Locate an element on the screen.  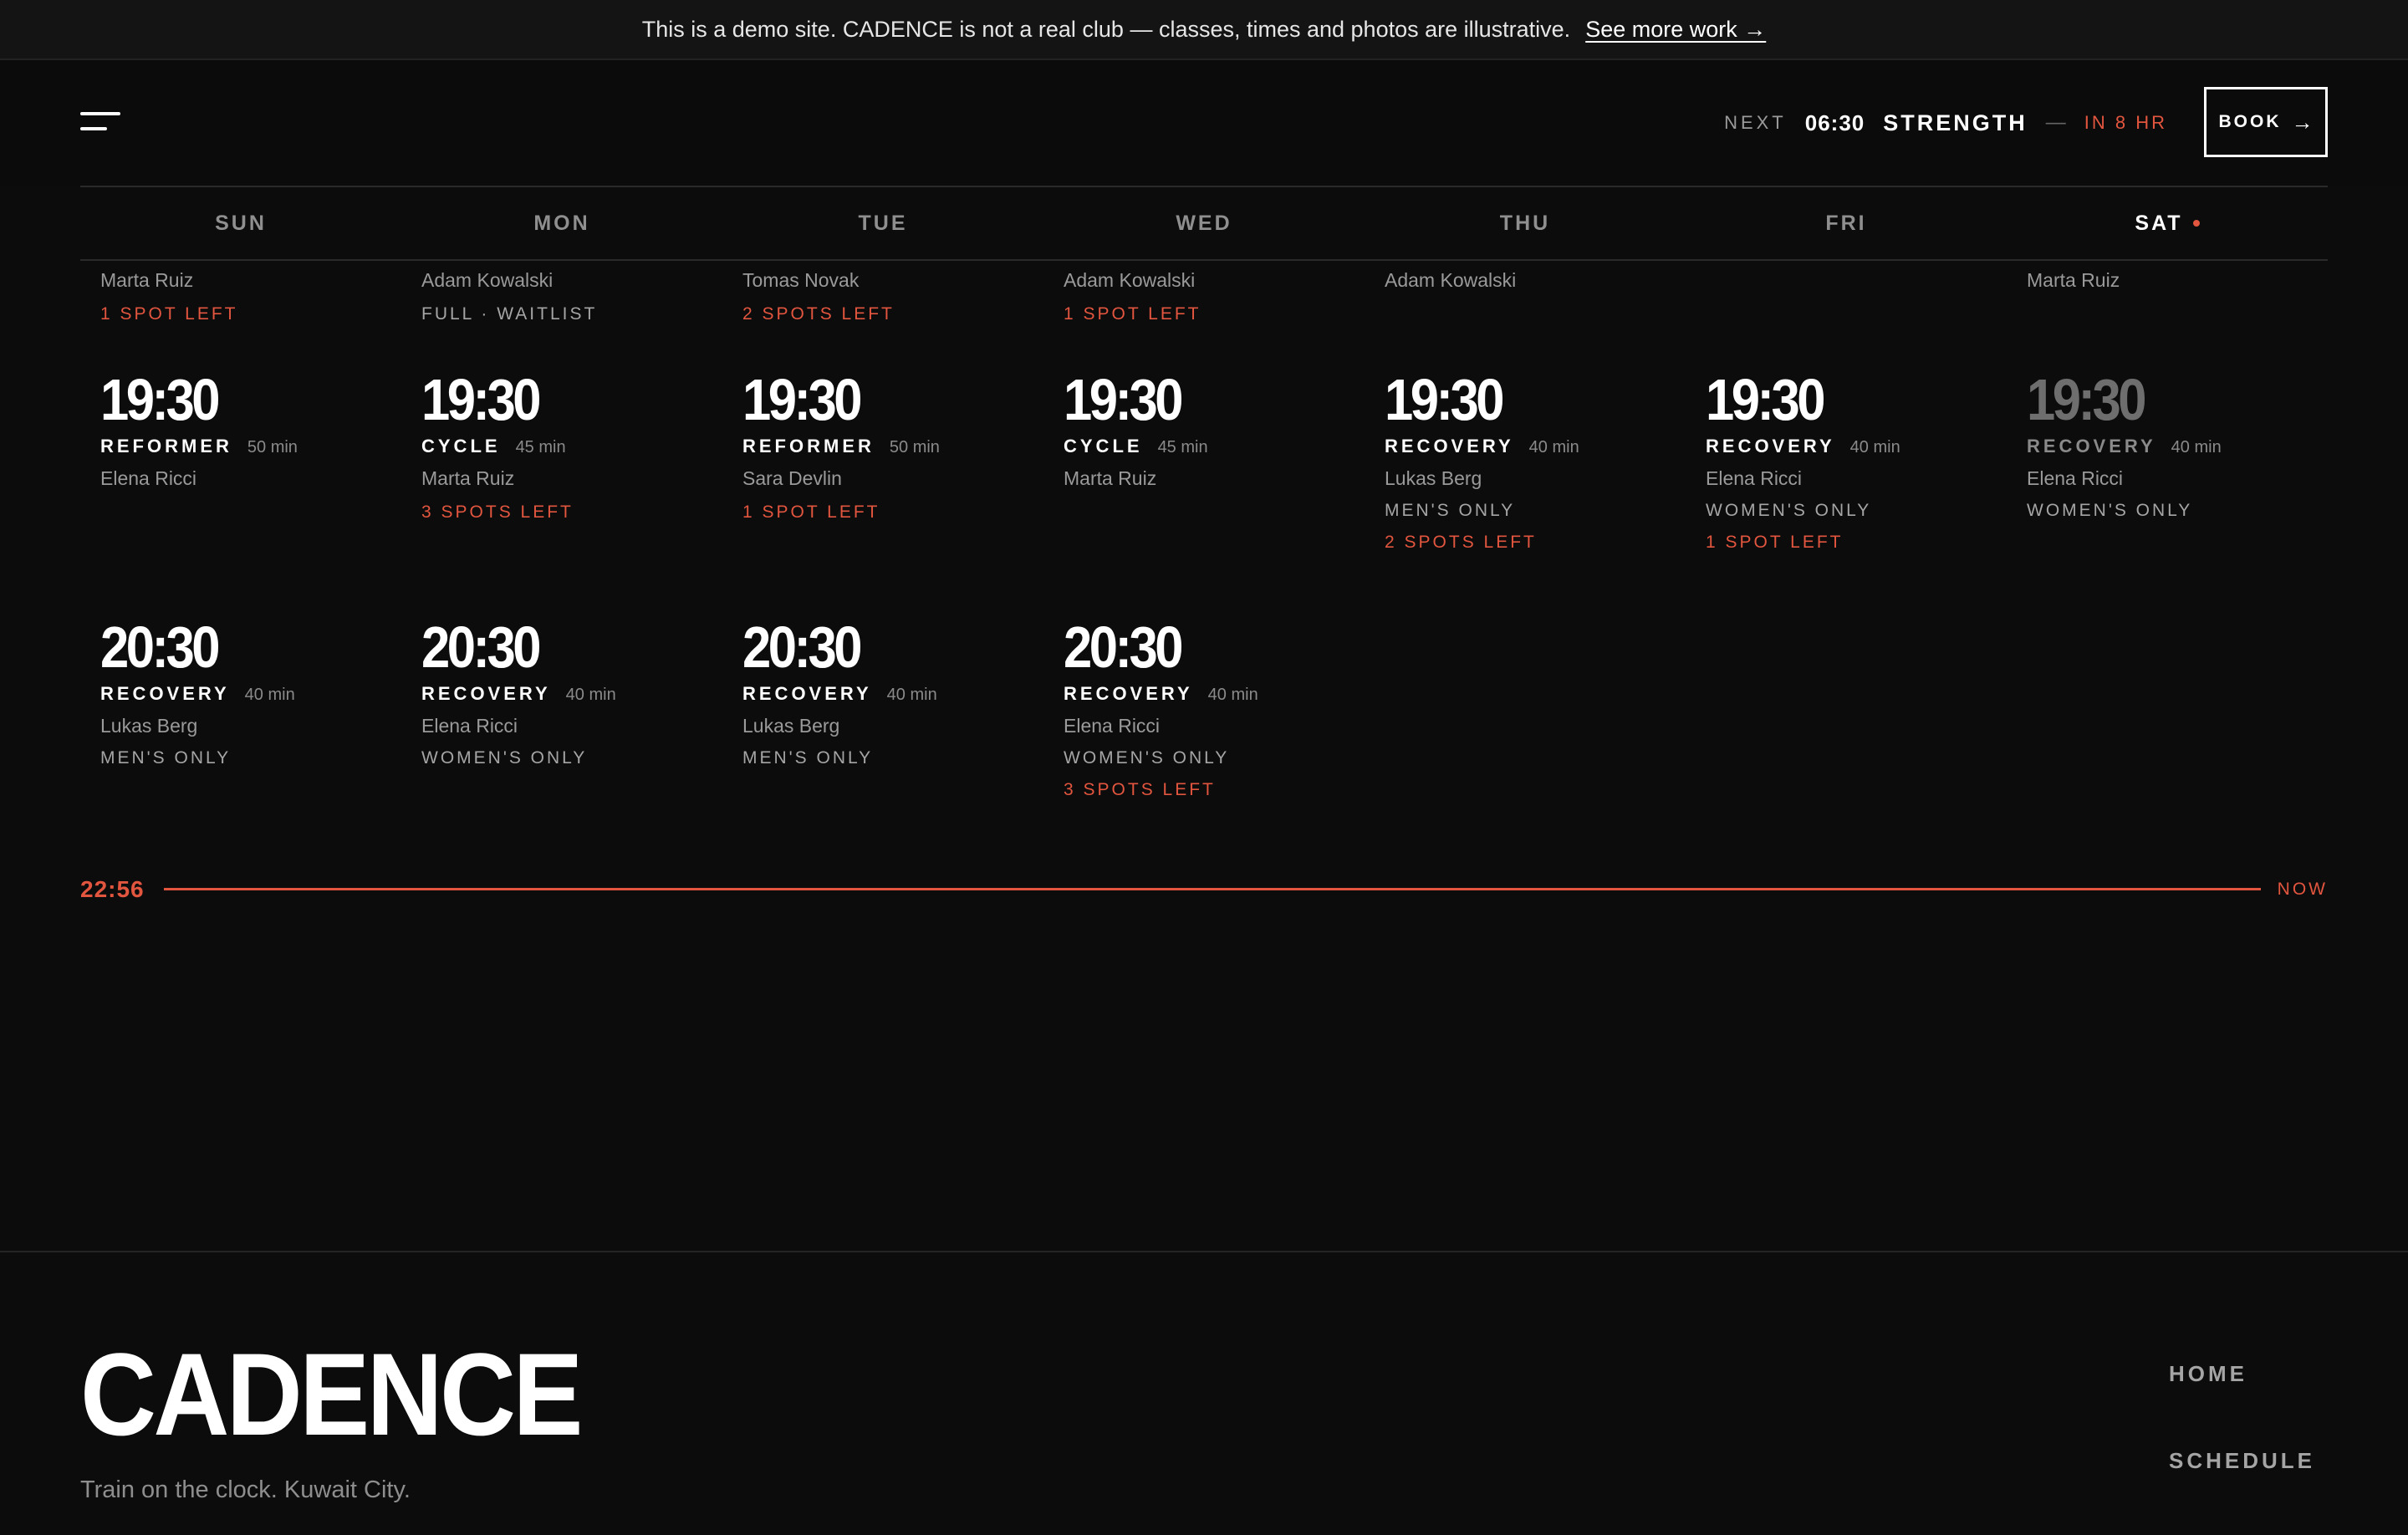
class-block: 19:30 REFORMER 50 min Elena Ricci is located at coordinates (242, 433).